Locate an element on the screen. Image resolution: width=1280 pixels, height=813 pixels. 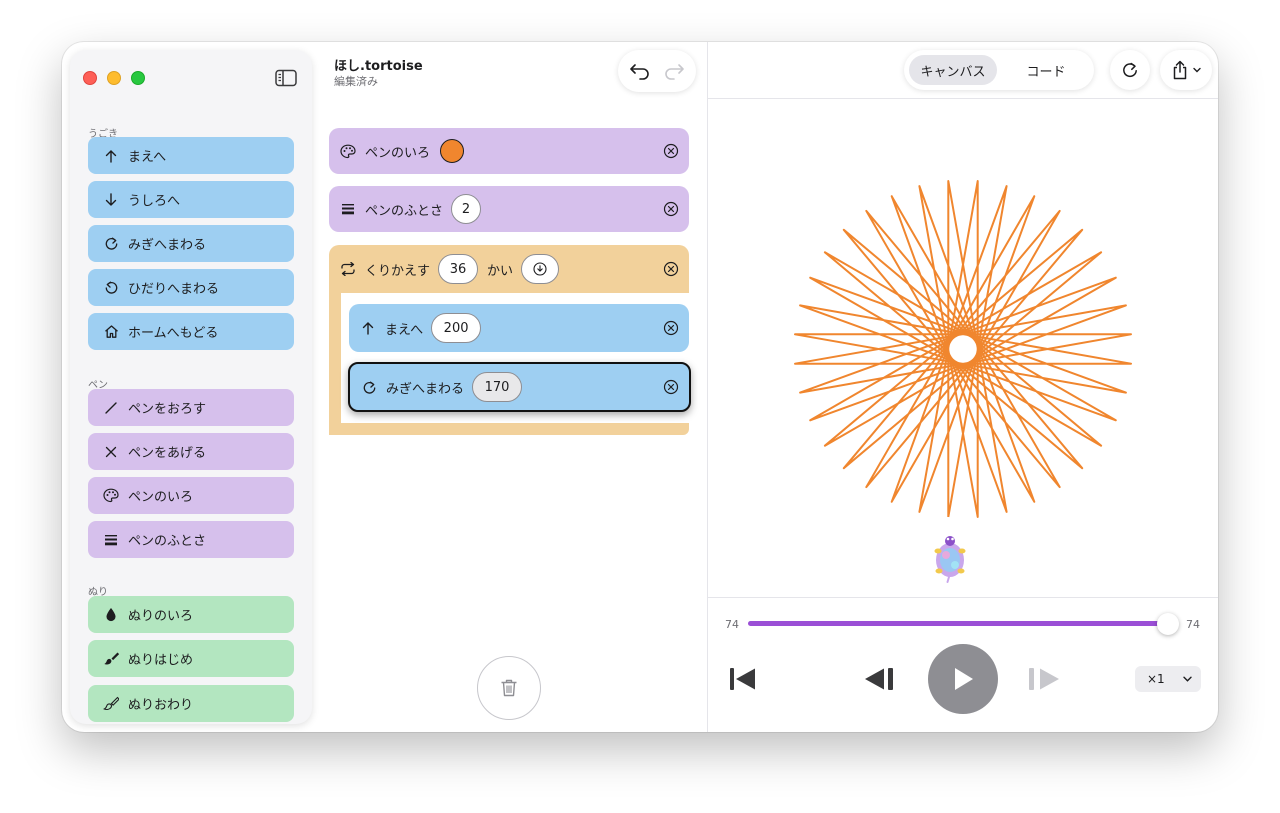
star-path is located at coordinates (963, 349).